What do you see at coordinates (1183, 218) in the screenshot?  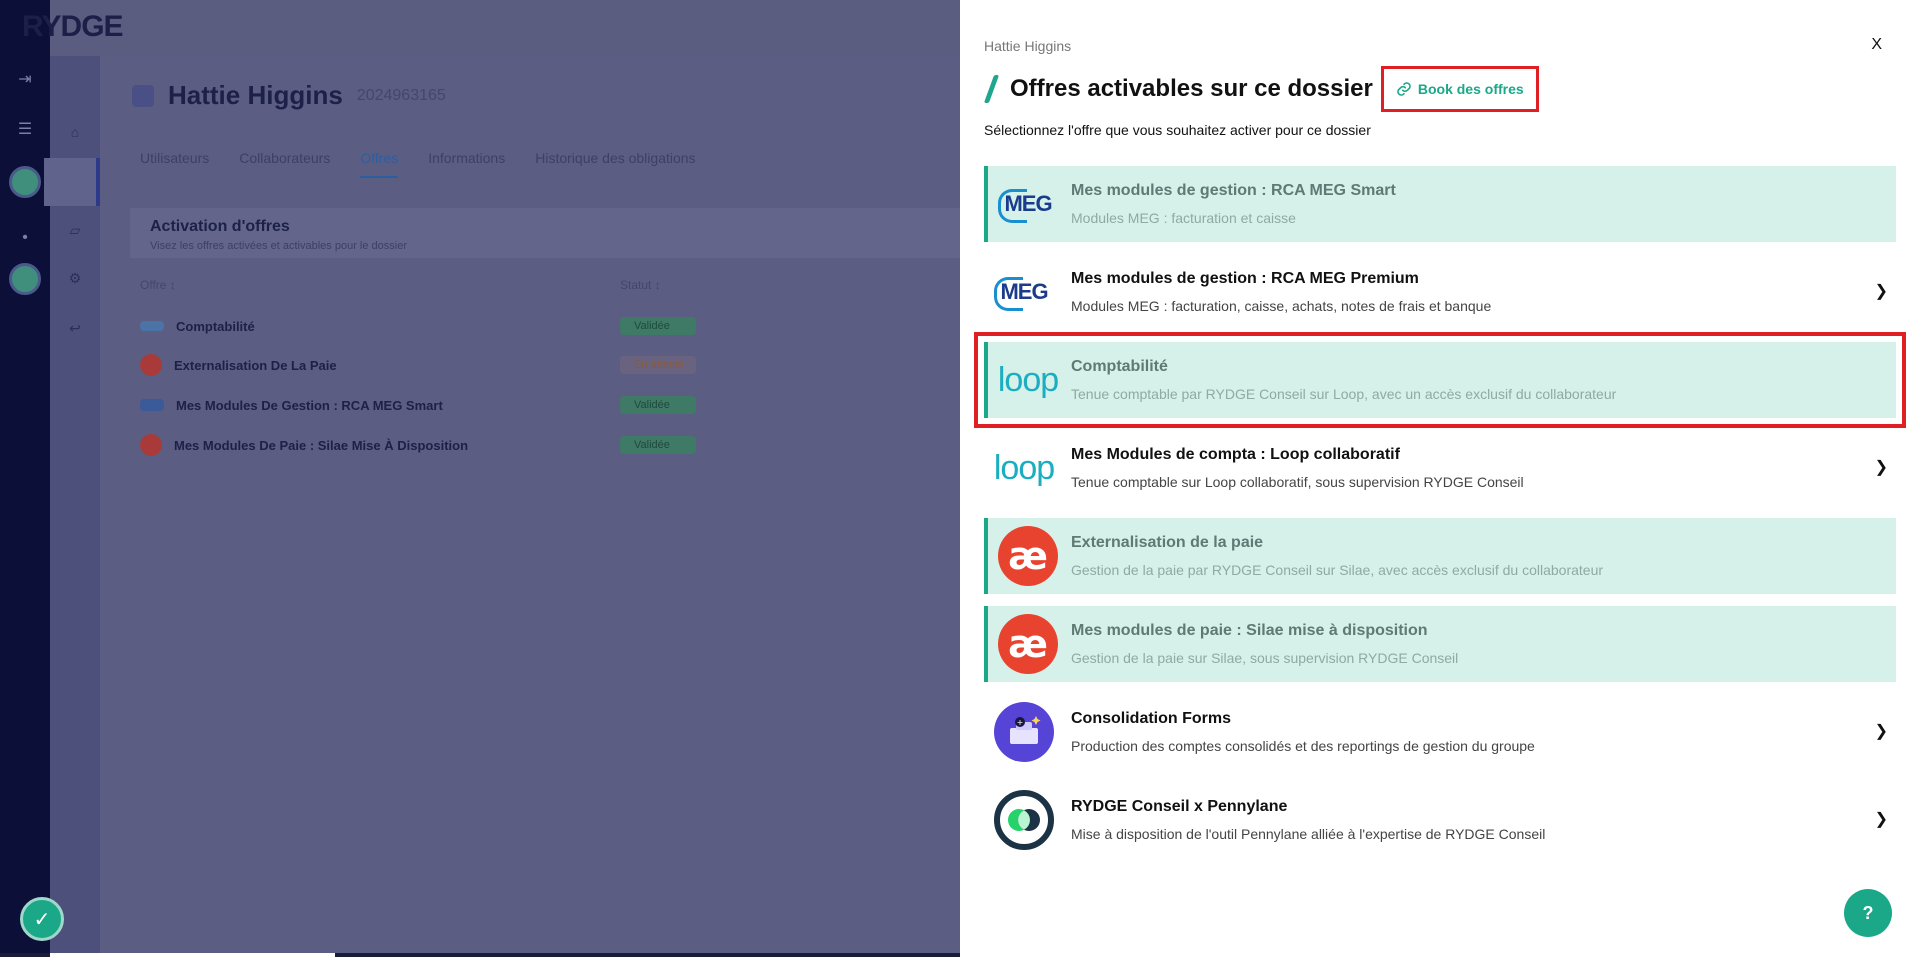 I see `offer-description: Modules MEG : facturation et caisse` at bounding box center [1183, 218].